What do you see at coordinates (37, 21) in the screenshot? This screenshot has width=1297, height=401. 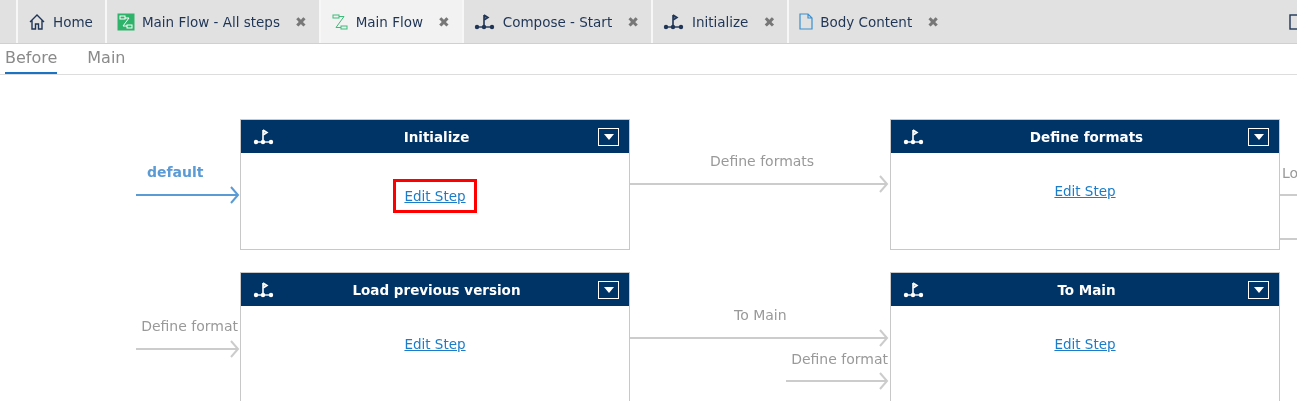 I see `home-icon` at bounding box center [37, 21].